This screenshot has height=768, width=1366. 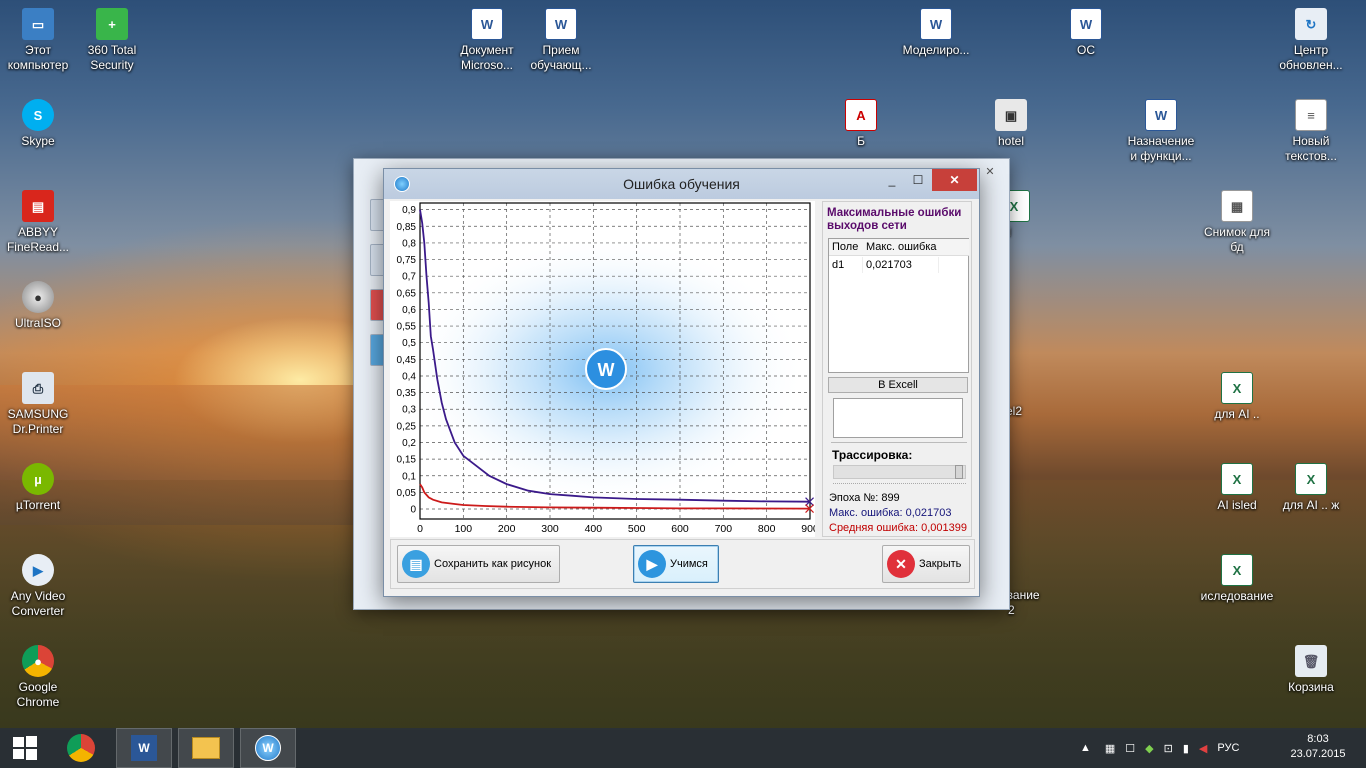 I want to click on desktop-icon-skype: S Skype, so click(x=38, y=124).